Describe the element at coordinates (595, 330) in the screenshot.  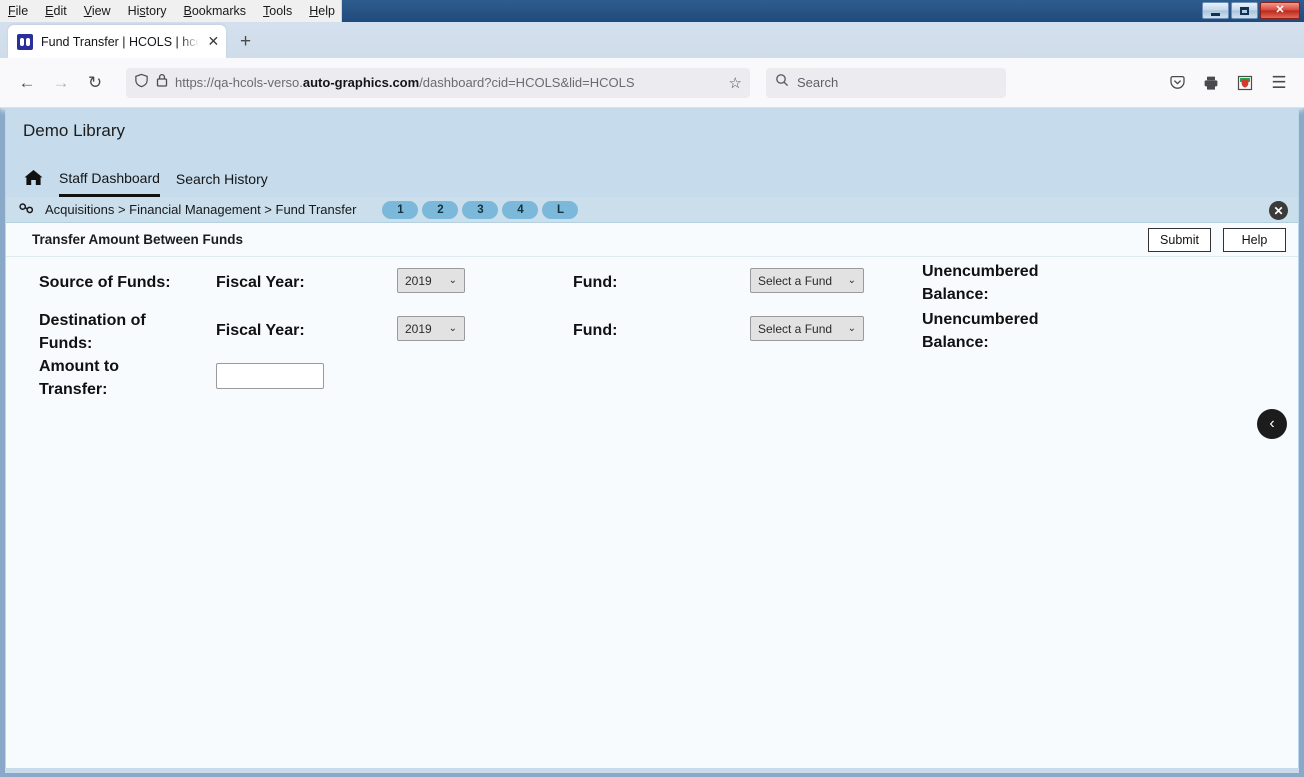
I see `destination-fund-label: Fund:` at that location.